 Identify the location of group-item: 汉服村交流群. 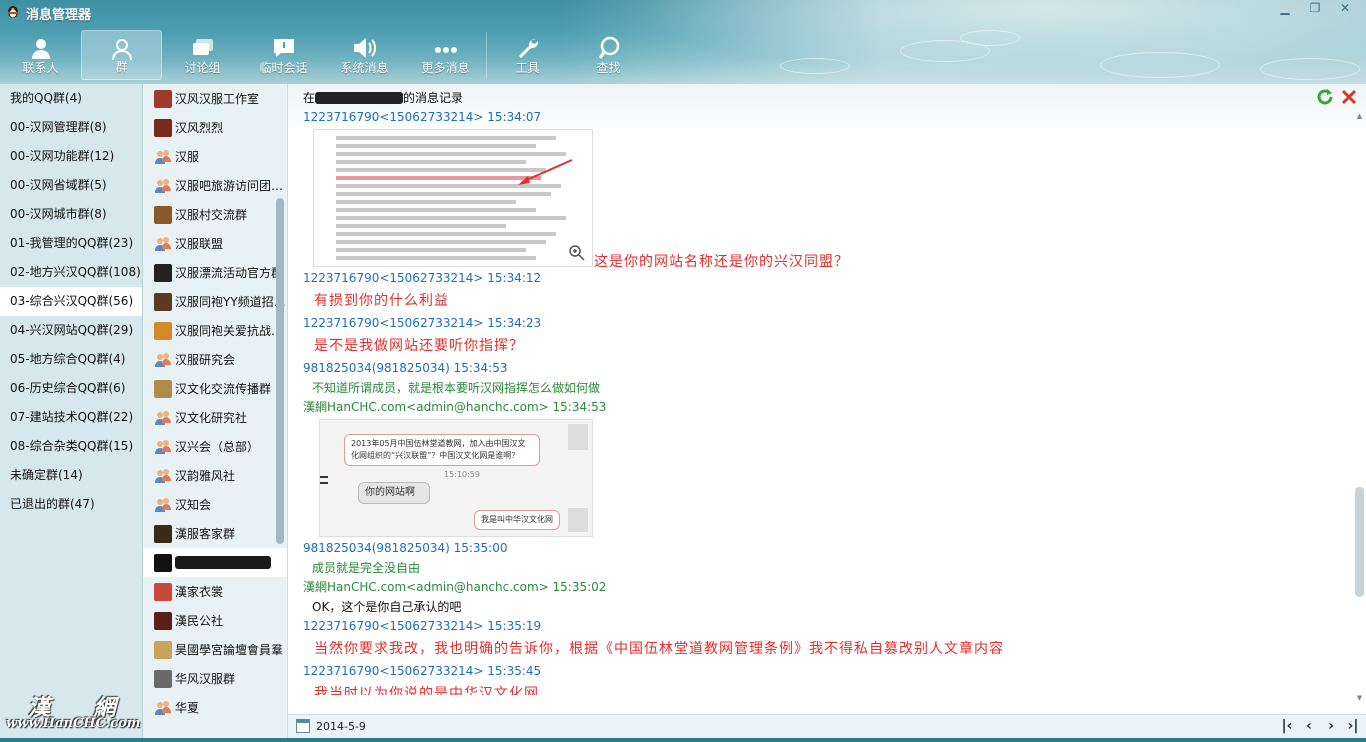
(215, 214).